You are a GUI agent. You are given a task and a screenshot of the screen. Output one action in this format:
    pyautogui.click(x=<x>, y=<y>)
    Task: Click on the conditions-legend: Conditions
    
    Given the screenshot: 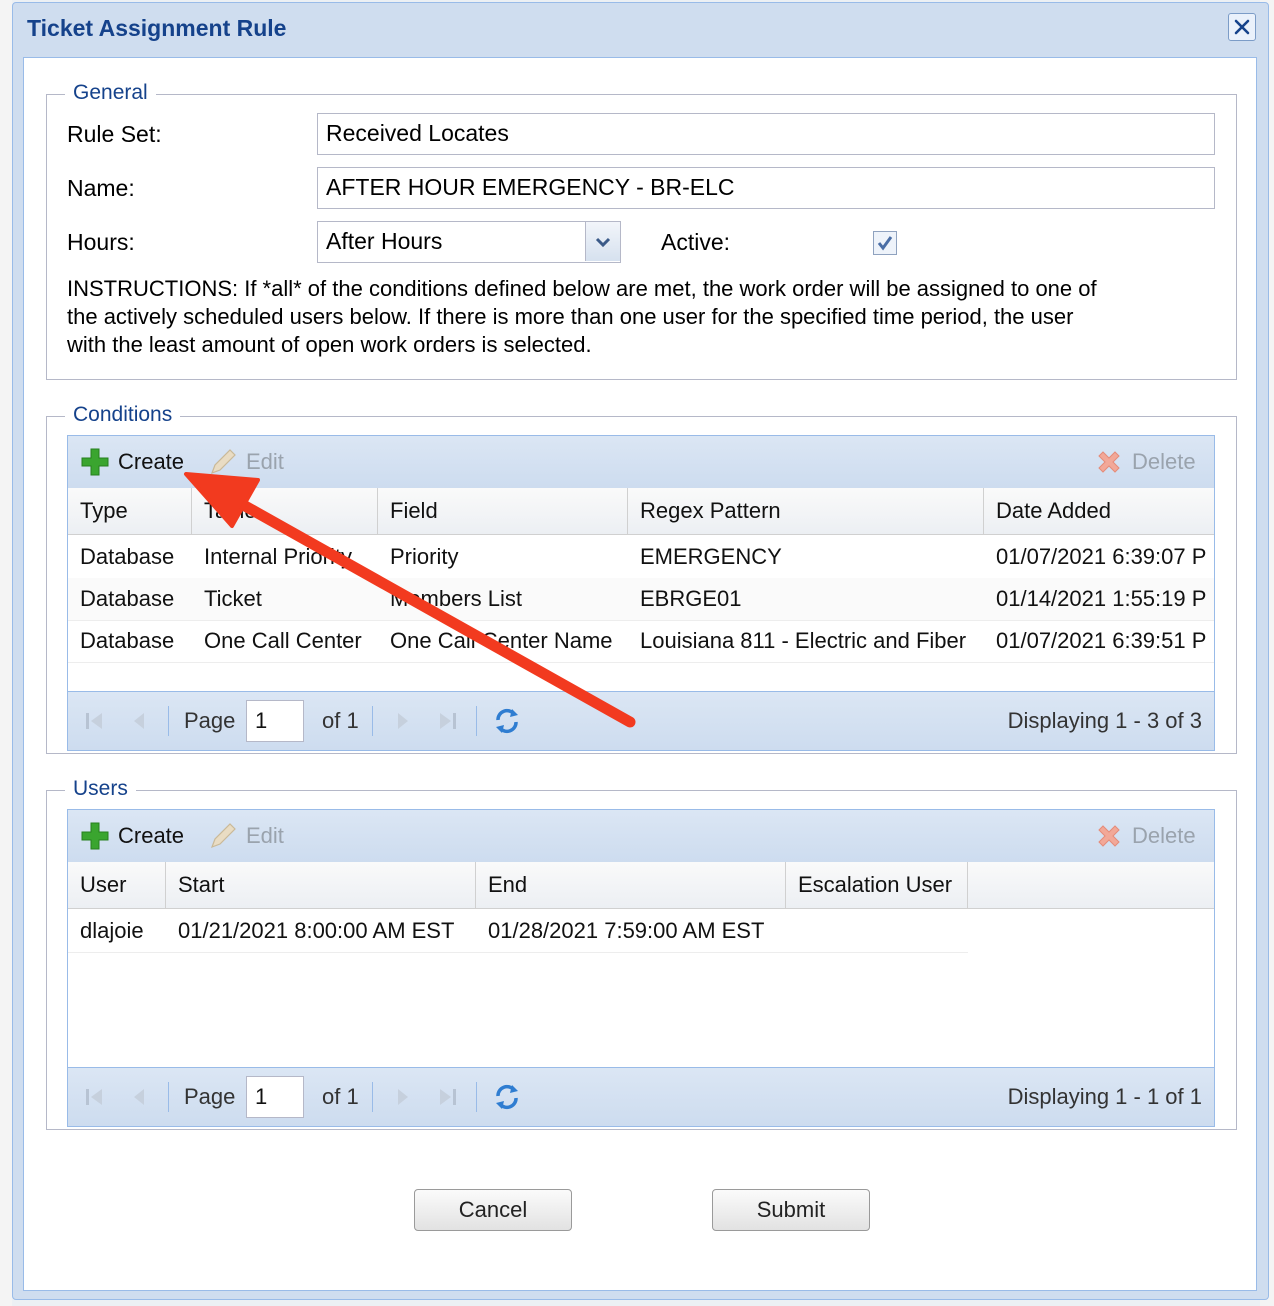 What is the action you would take?
    pyautogui.click(x=123, y=415)
    